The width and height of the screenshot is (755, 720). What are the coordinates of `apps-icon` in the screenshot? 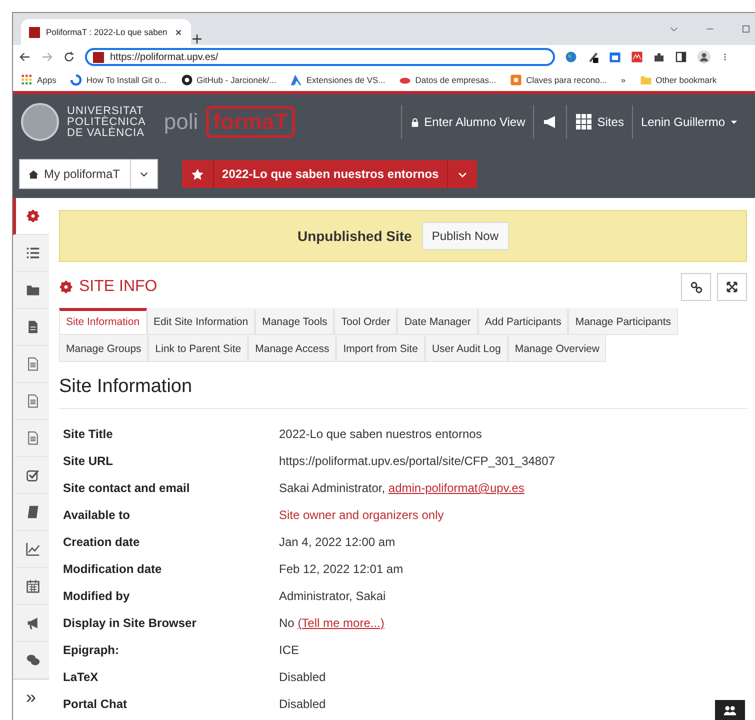 It's located at (27, 80).